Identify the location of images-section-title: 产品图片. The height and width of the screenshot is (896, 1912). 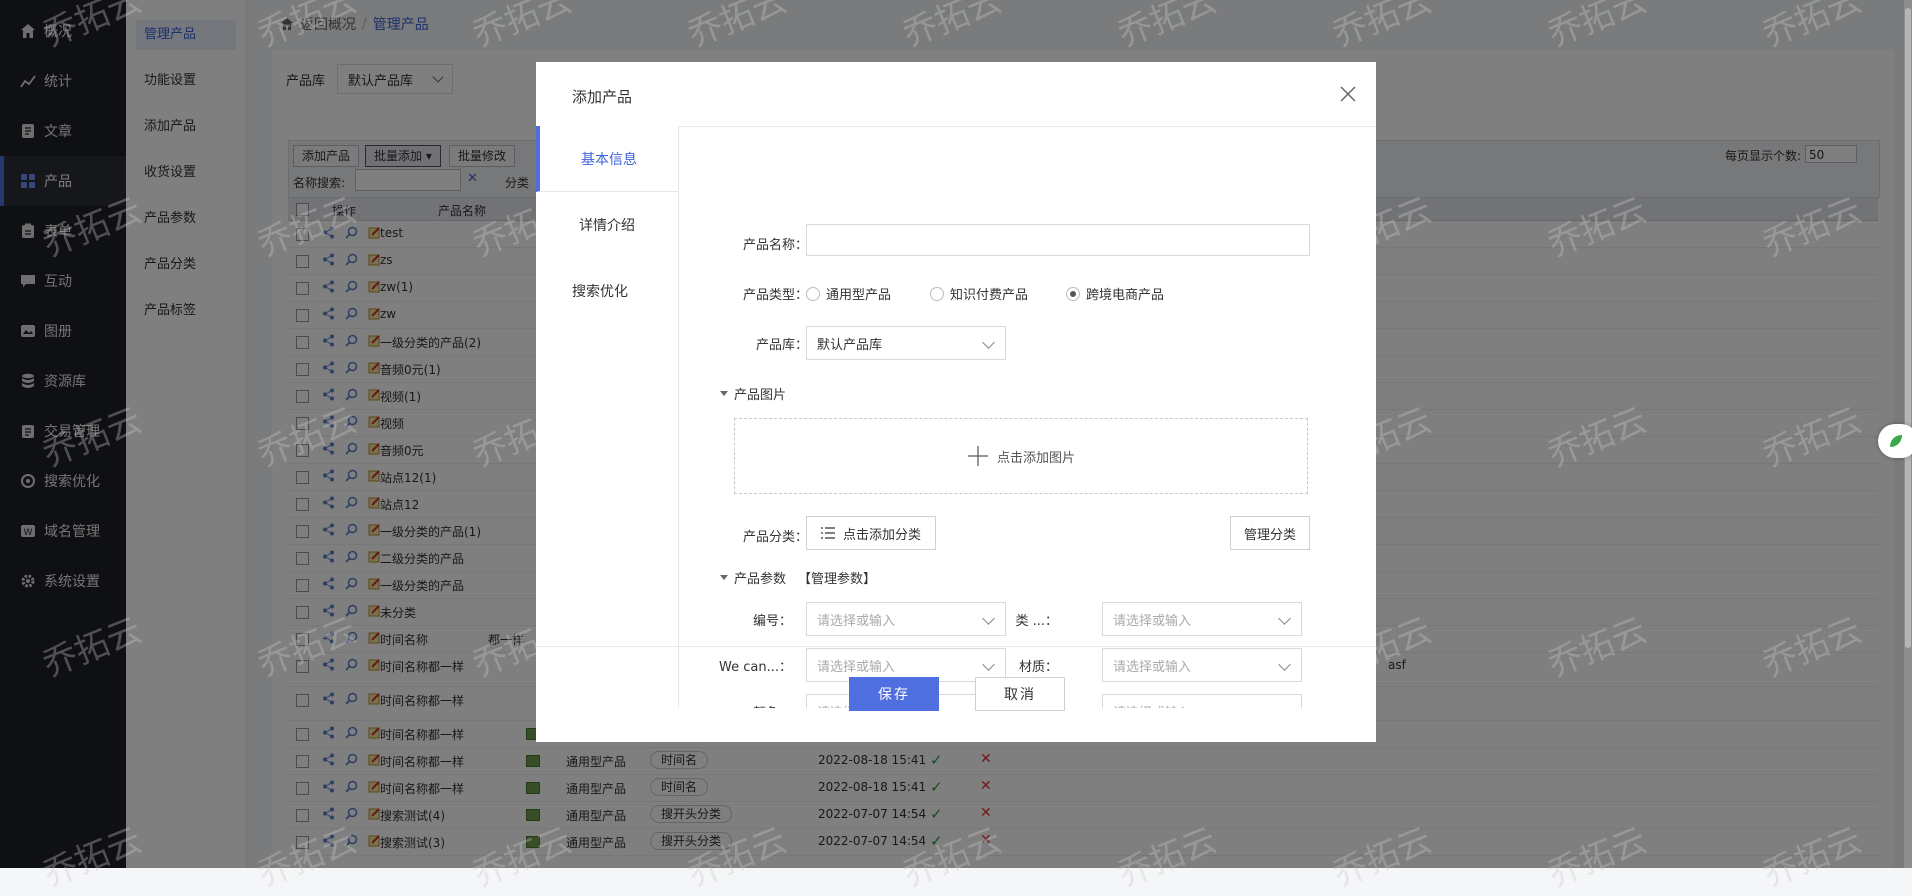
(760, 395).